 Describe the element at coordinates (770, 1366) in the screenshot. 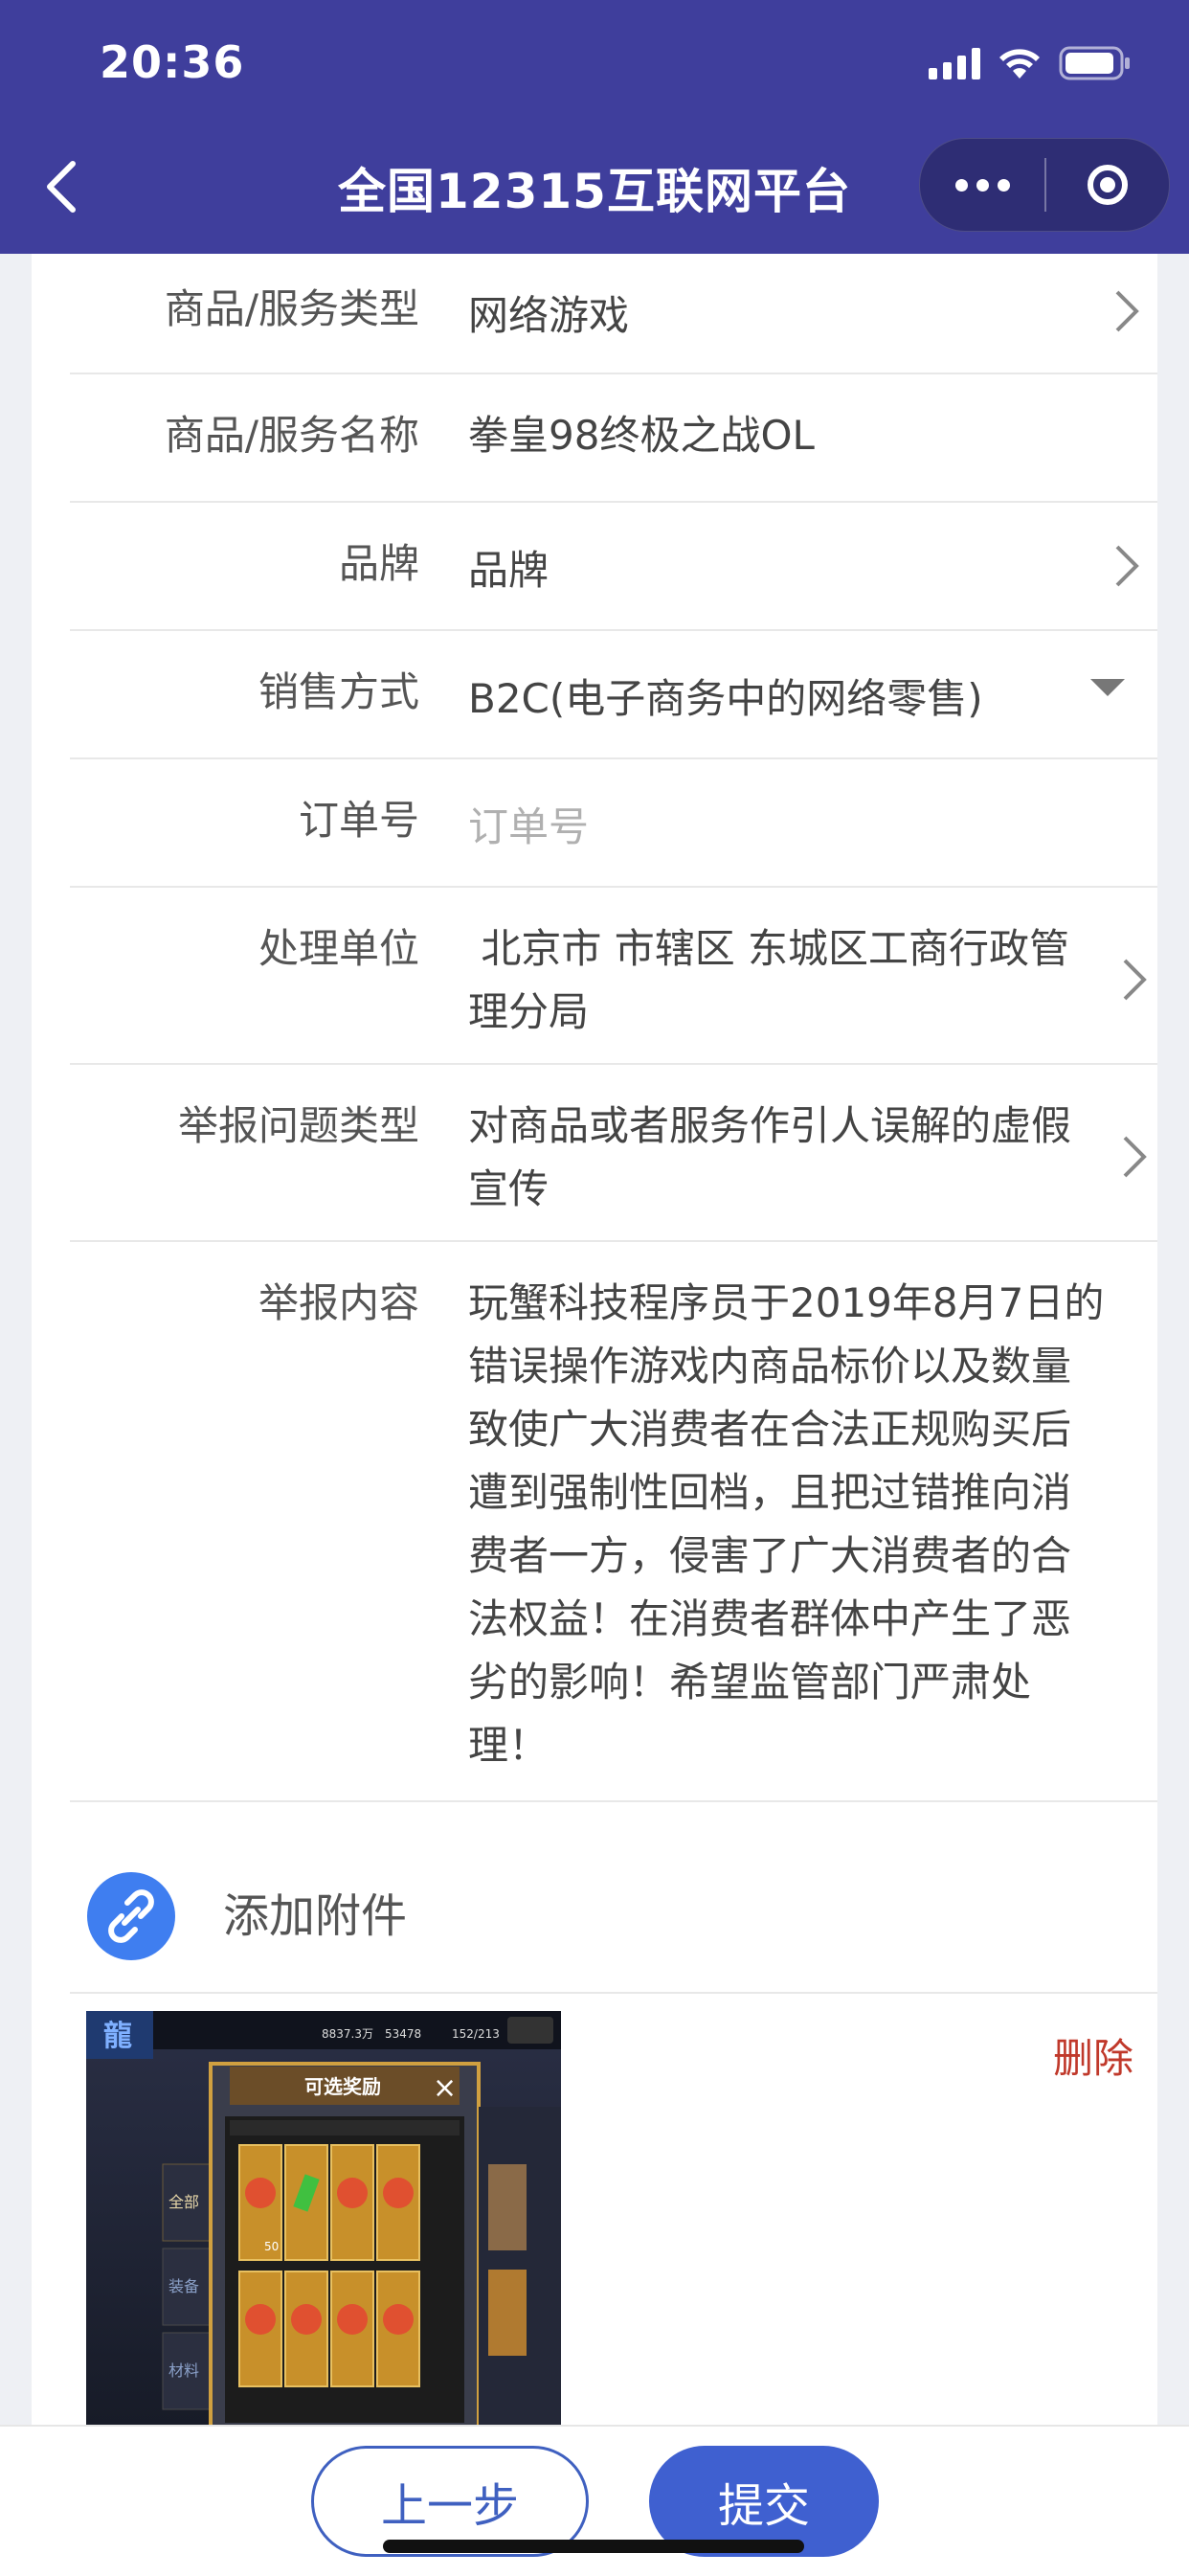

I see `content-line: 错误操作游戏内商品标价以及数量` at that location.